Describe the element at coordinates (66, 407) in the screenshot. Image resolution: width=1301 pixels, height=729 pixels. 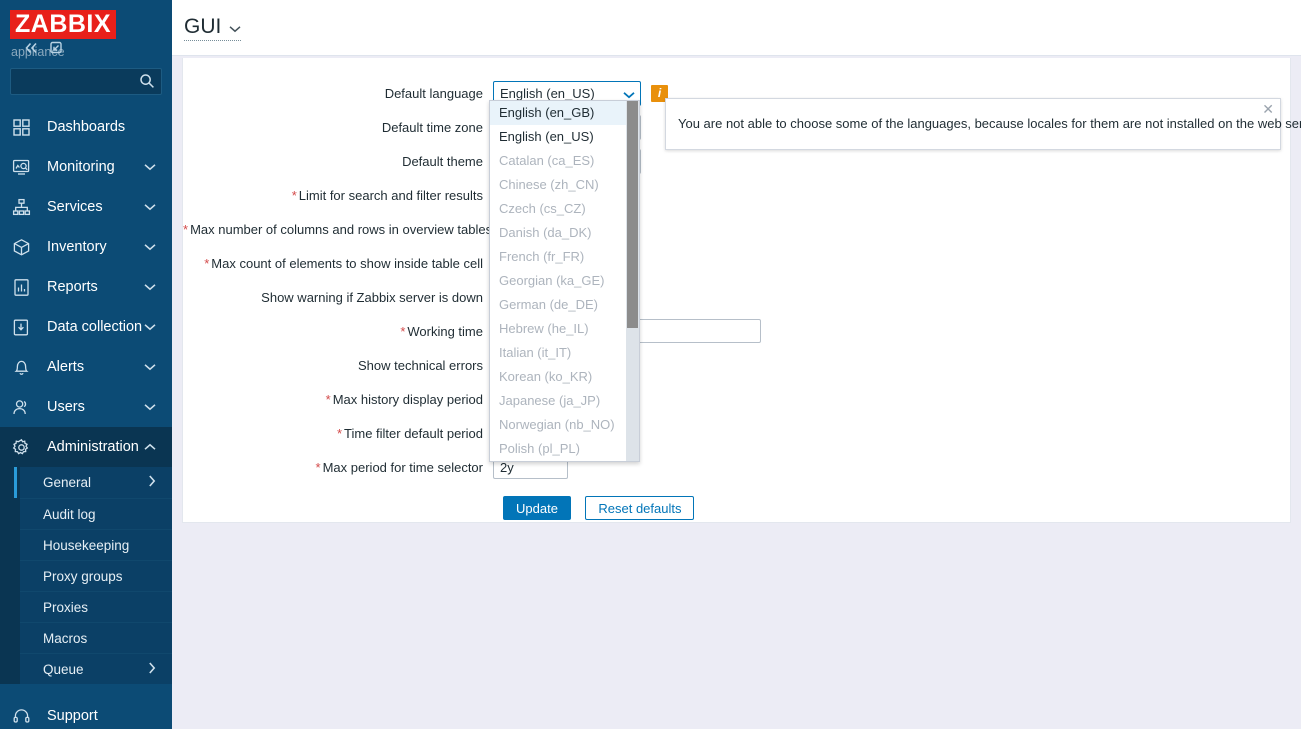
I see `sidebar-item-label: Users` at that location.